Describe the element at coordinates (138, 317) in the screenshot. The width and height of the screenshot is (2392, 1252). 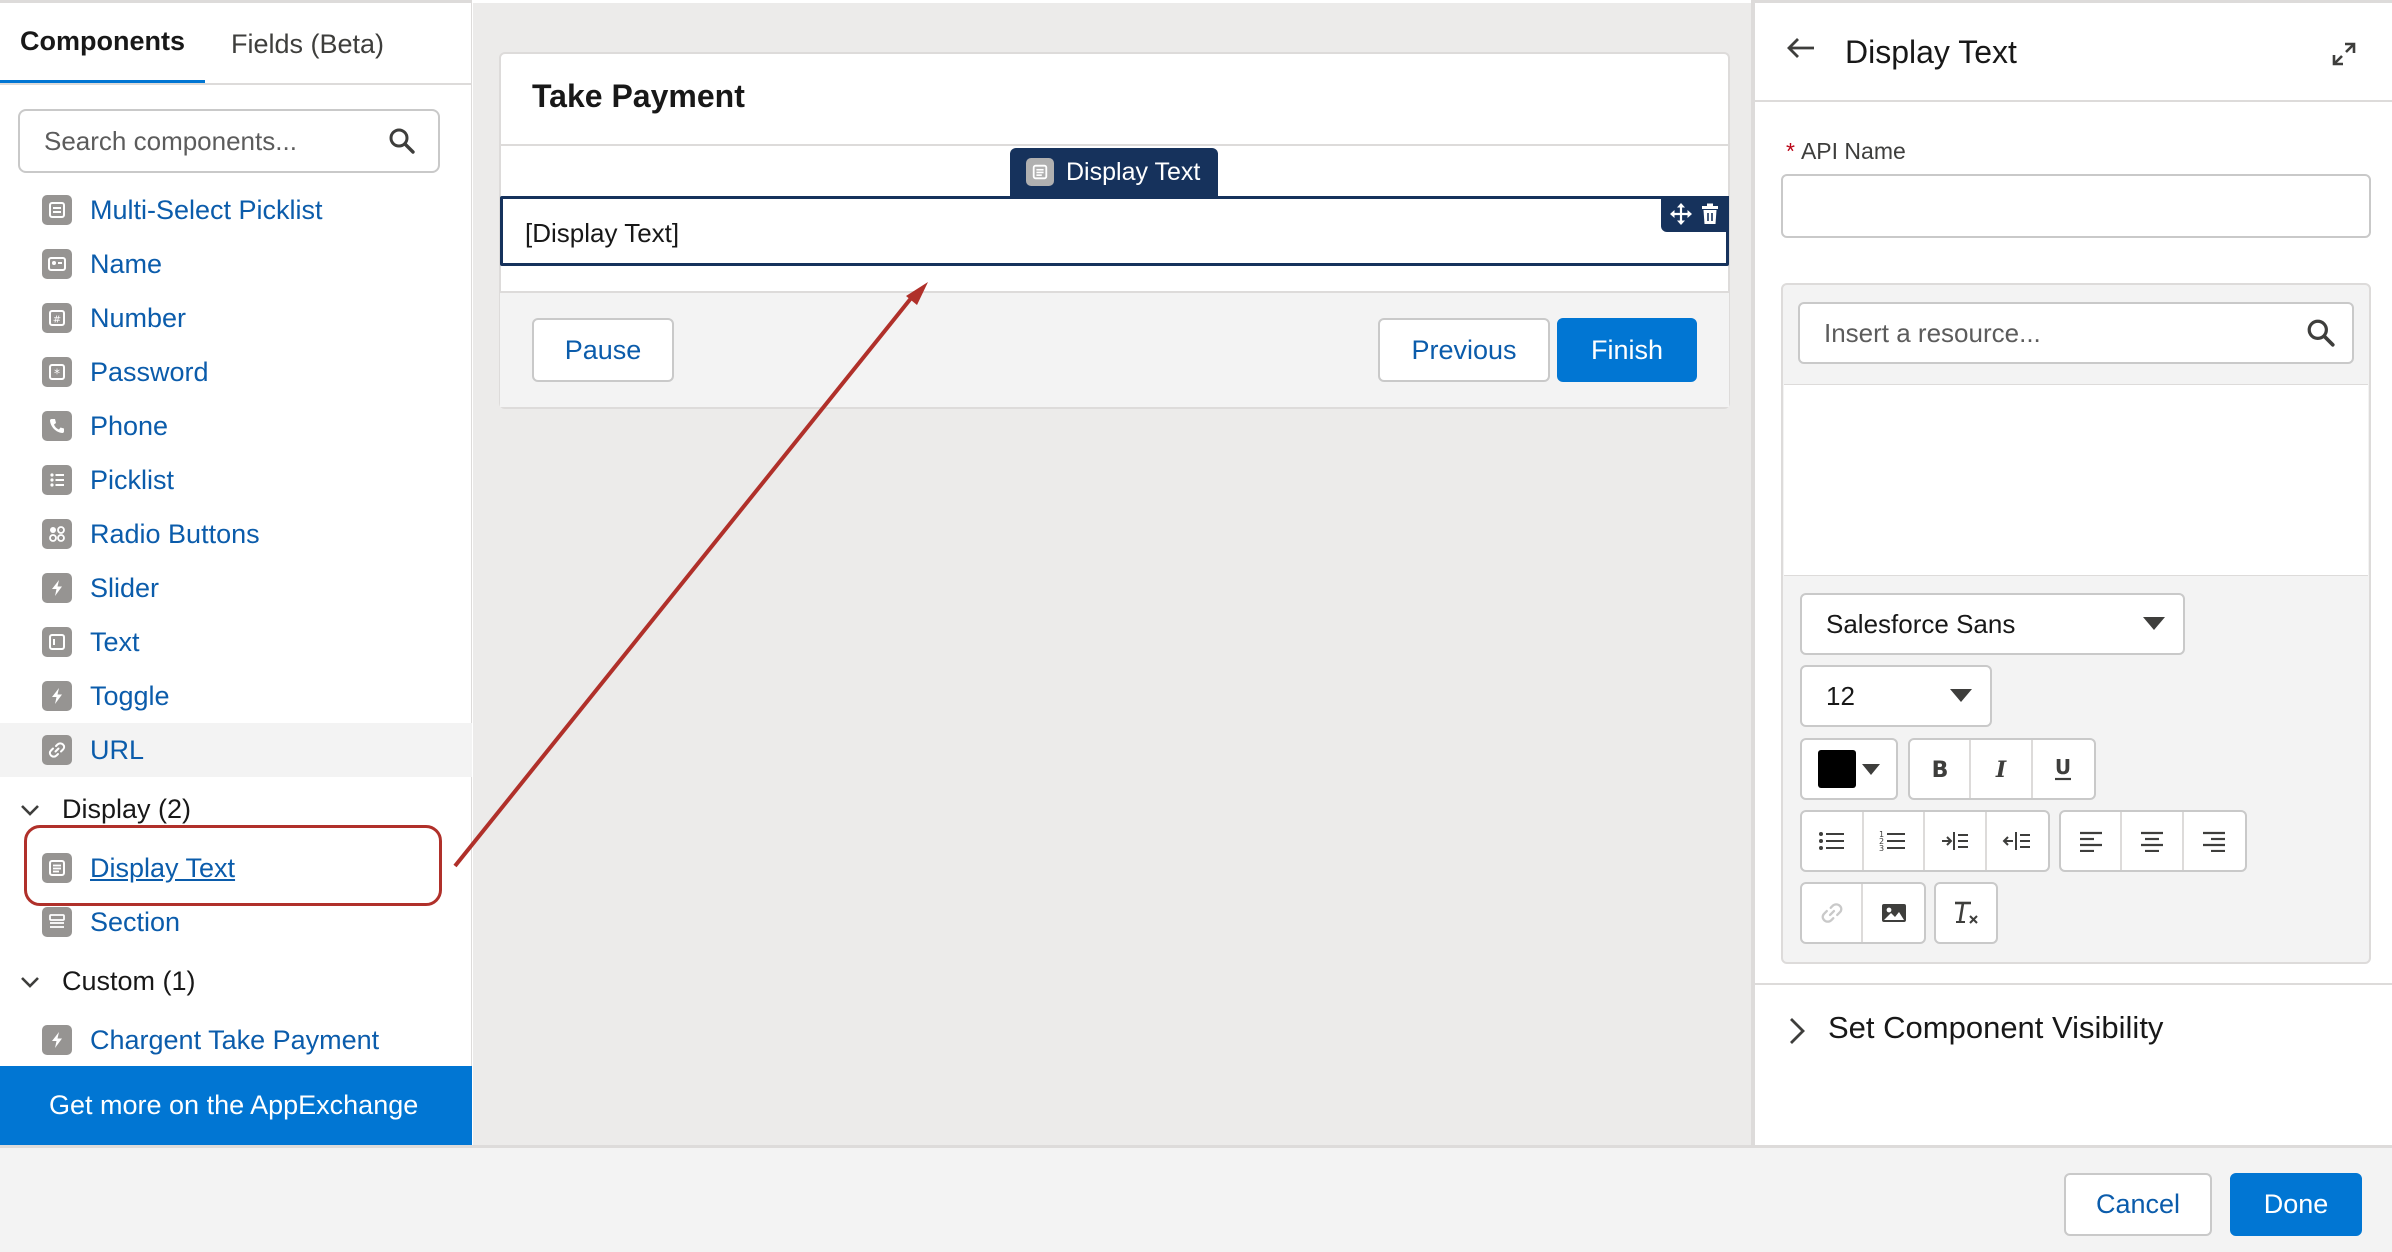
I see `component-label: Number` at that location.